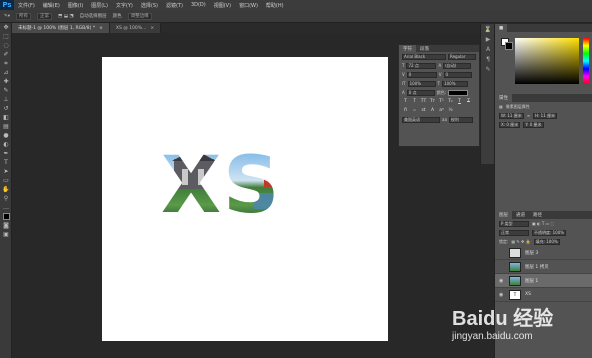 The image size is (592, 358). Describe the element at coordinates (450, 110) in the screenshot. I see `fraction-button: ½` at that location.